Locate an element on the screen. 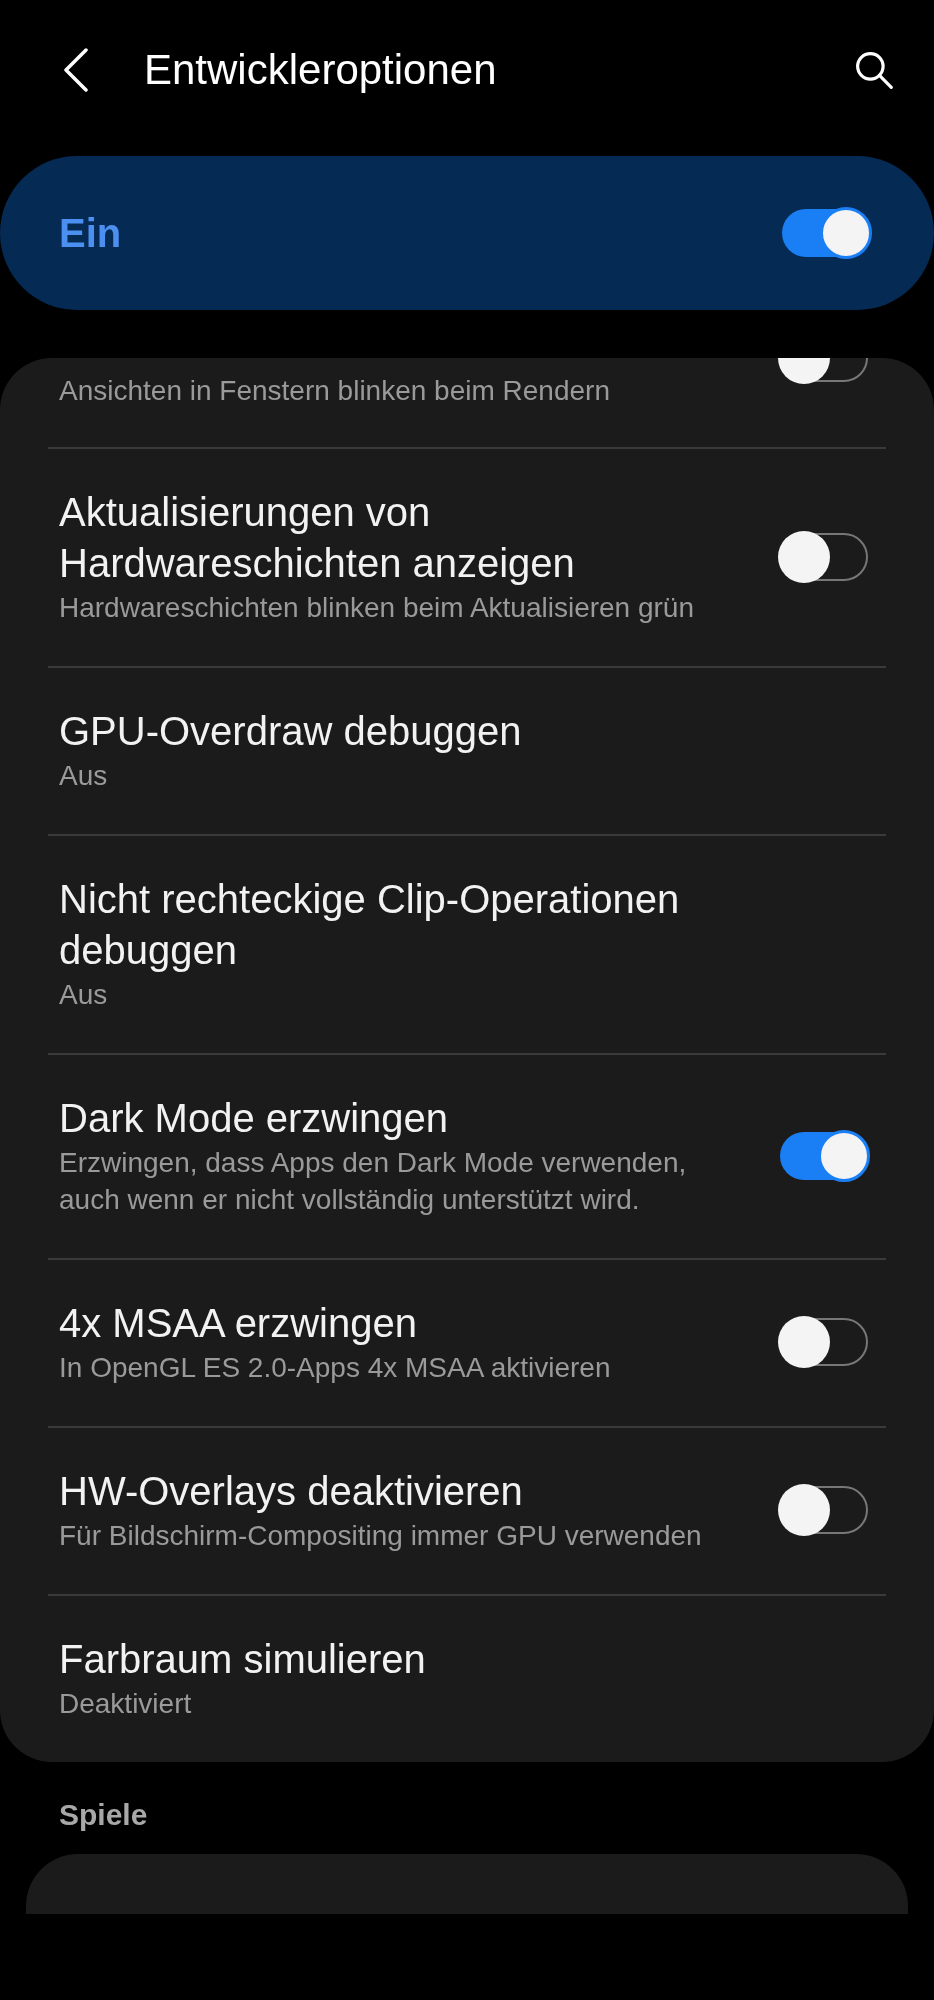  setting-title: Dark Mode erzwingen is located at coordinates (404, 1118).